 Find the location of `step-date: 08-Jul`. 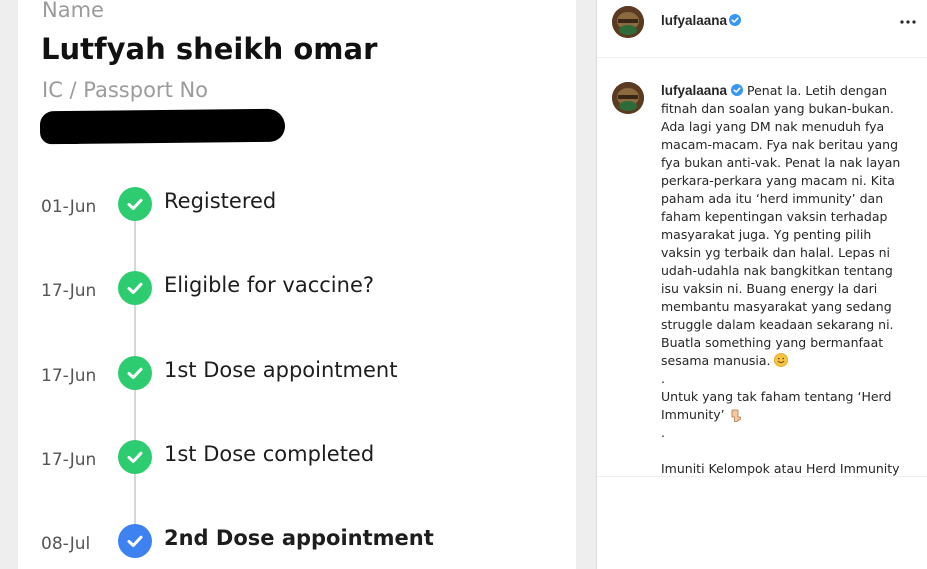

step-date: 08-Jul is located at coordinates (66, 544).